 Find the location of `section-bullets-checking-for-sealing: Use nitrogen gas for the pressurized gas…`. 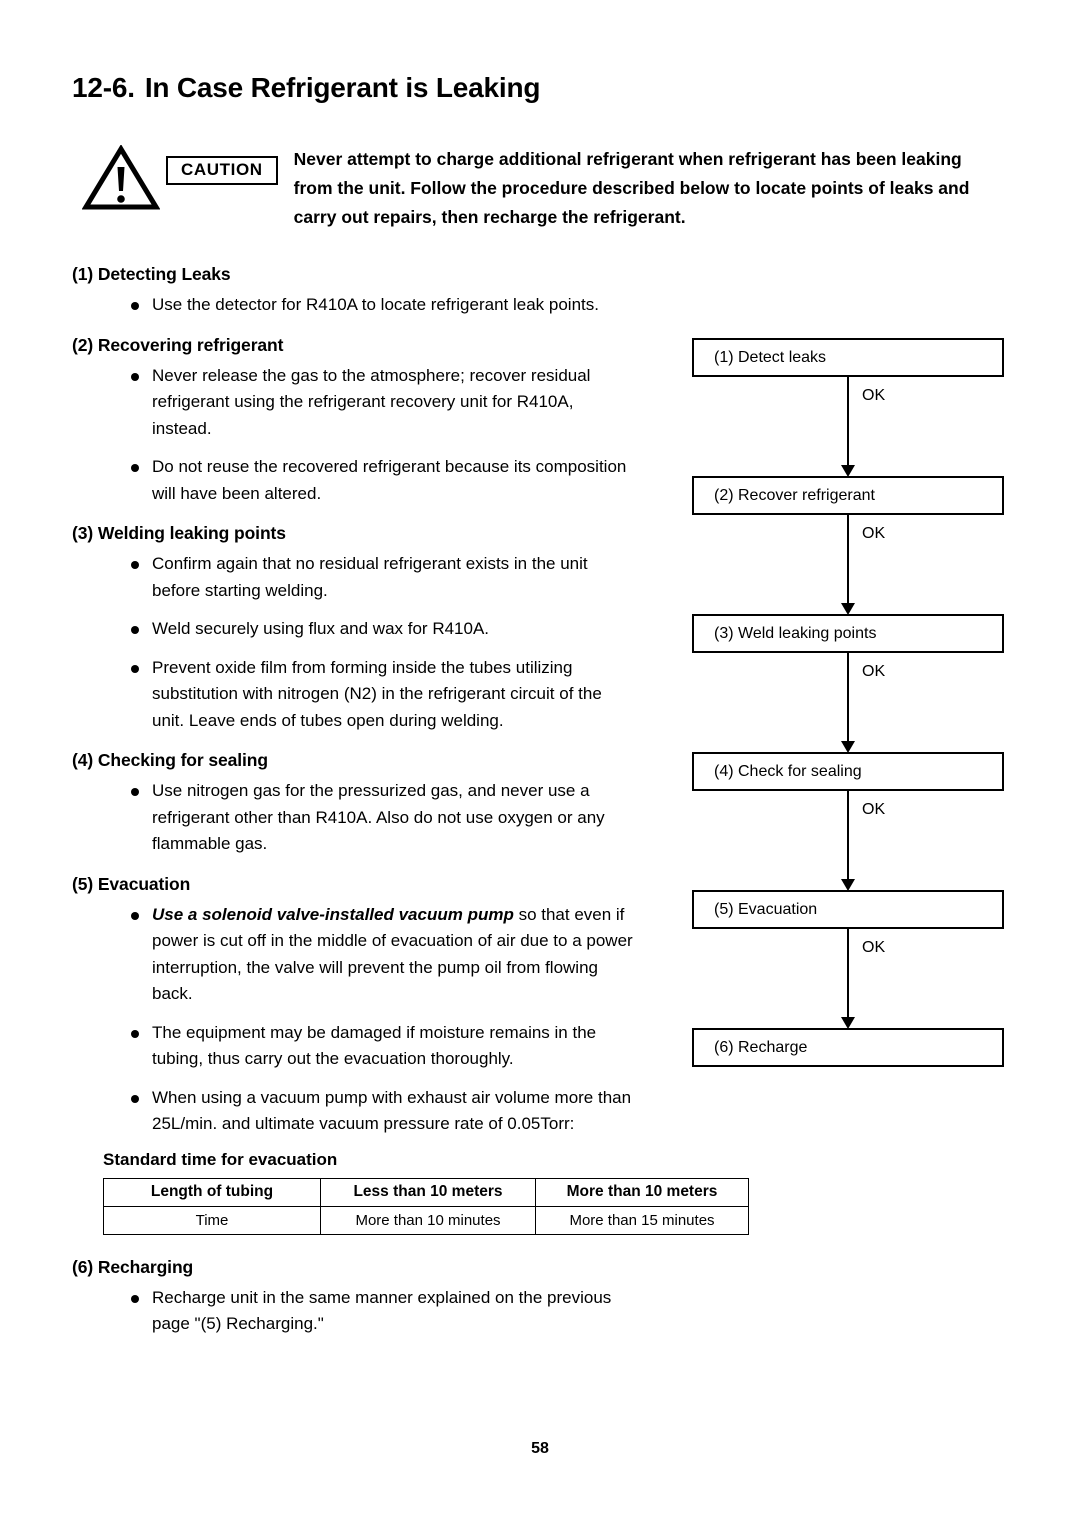

section-bullets-checking-for-sealing: Use nitrogen gas for the pressurized gas… is located at coordinates (354, 818).